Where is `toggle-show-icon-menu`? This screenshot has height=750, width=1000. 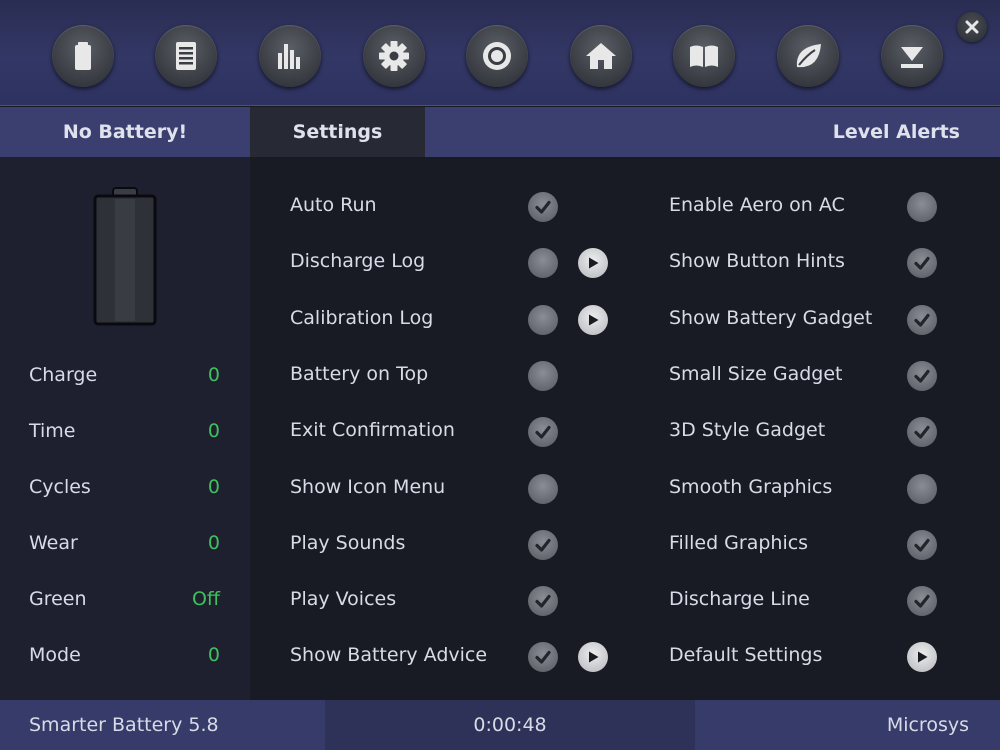
toggle-show-icon-menu is located at coordinates (543, 488).